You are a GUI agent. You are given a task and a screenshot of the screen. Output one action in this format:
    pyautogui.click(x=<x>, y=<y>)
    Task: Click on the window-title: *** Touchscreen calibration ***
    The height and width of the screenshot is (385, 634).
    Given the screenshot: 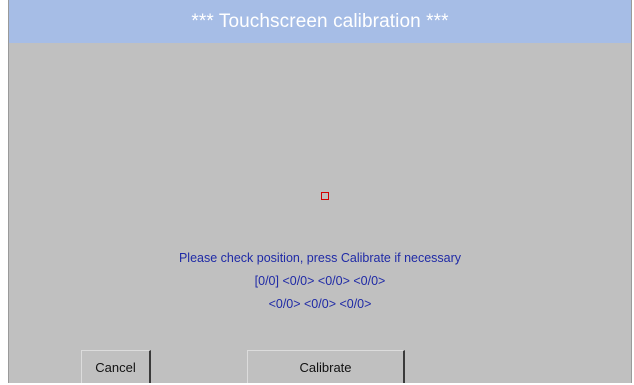 What is the action you would take?
    pyautogui.click(x=320, y=21)
    